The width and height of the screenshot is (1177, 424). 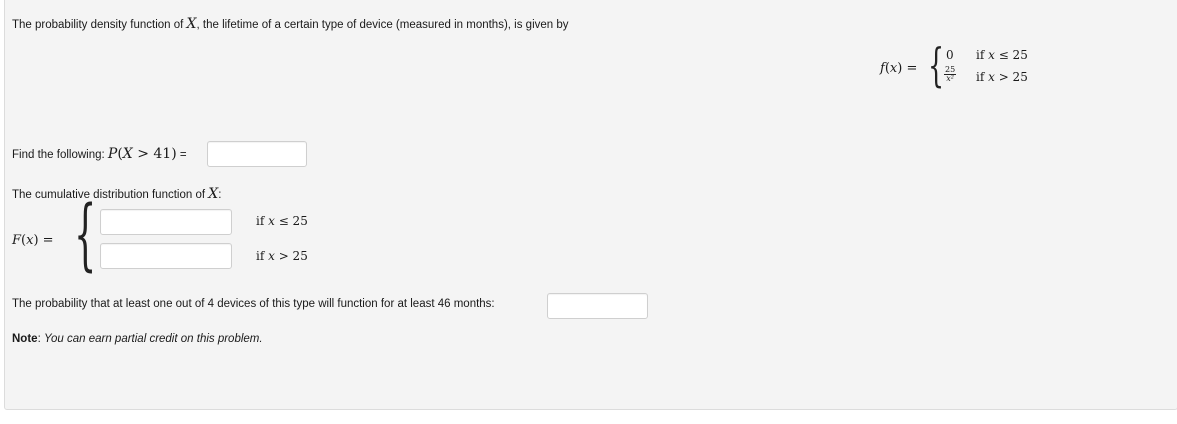 I want to click on cdf-case1-input, so click(x=166, y=222).